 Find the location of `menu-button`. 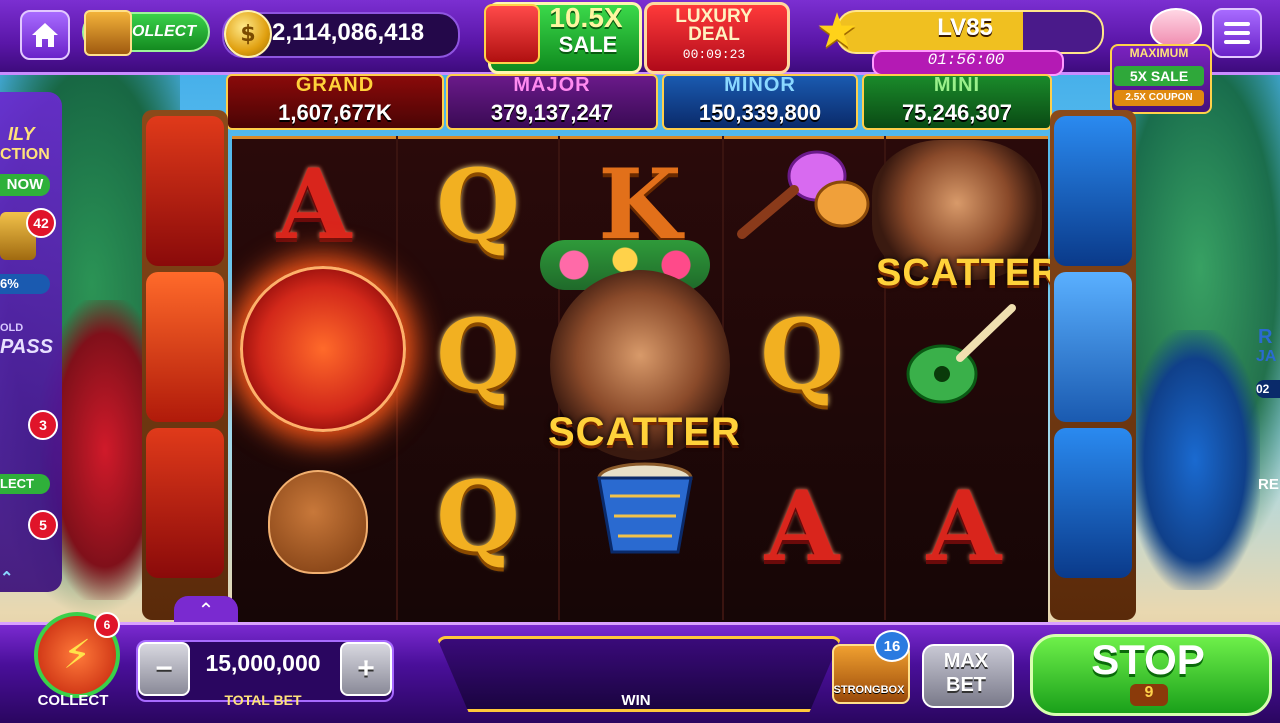

menu-button is located at coordinates (1237, 33).